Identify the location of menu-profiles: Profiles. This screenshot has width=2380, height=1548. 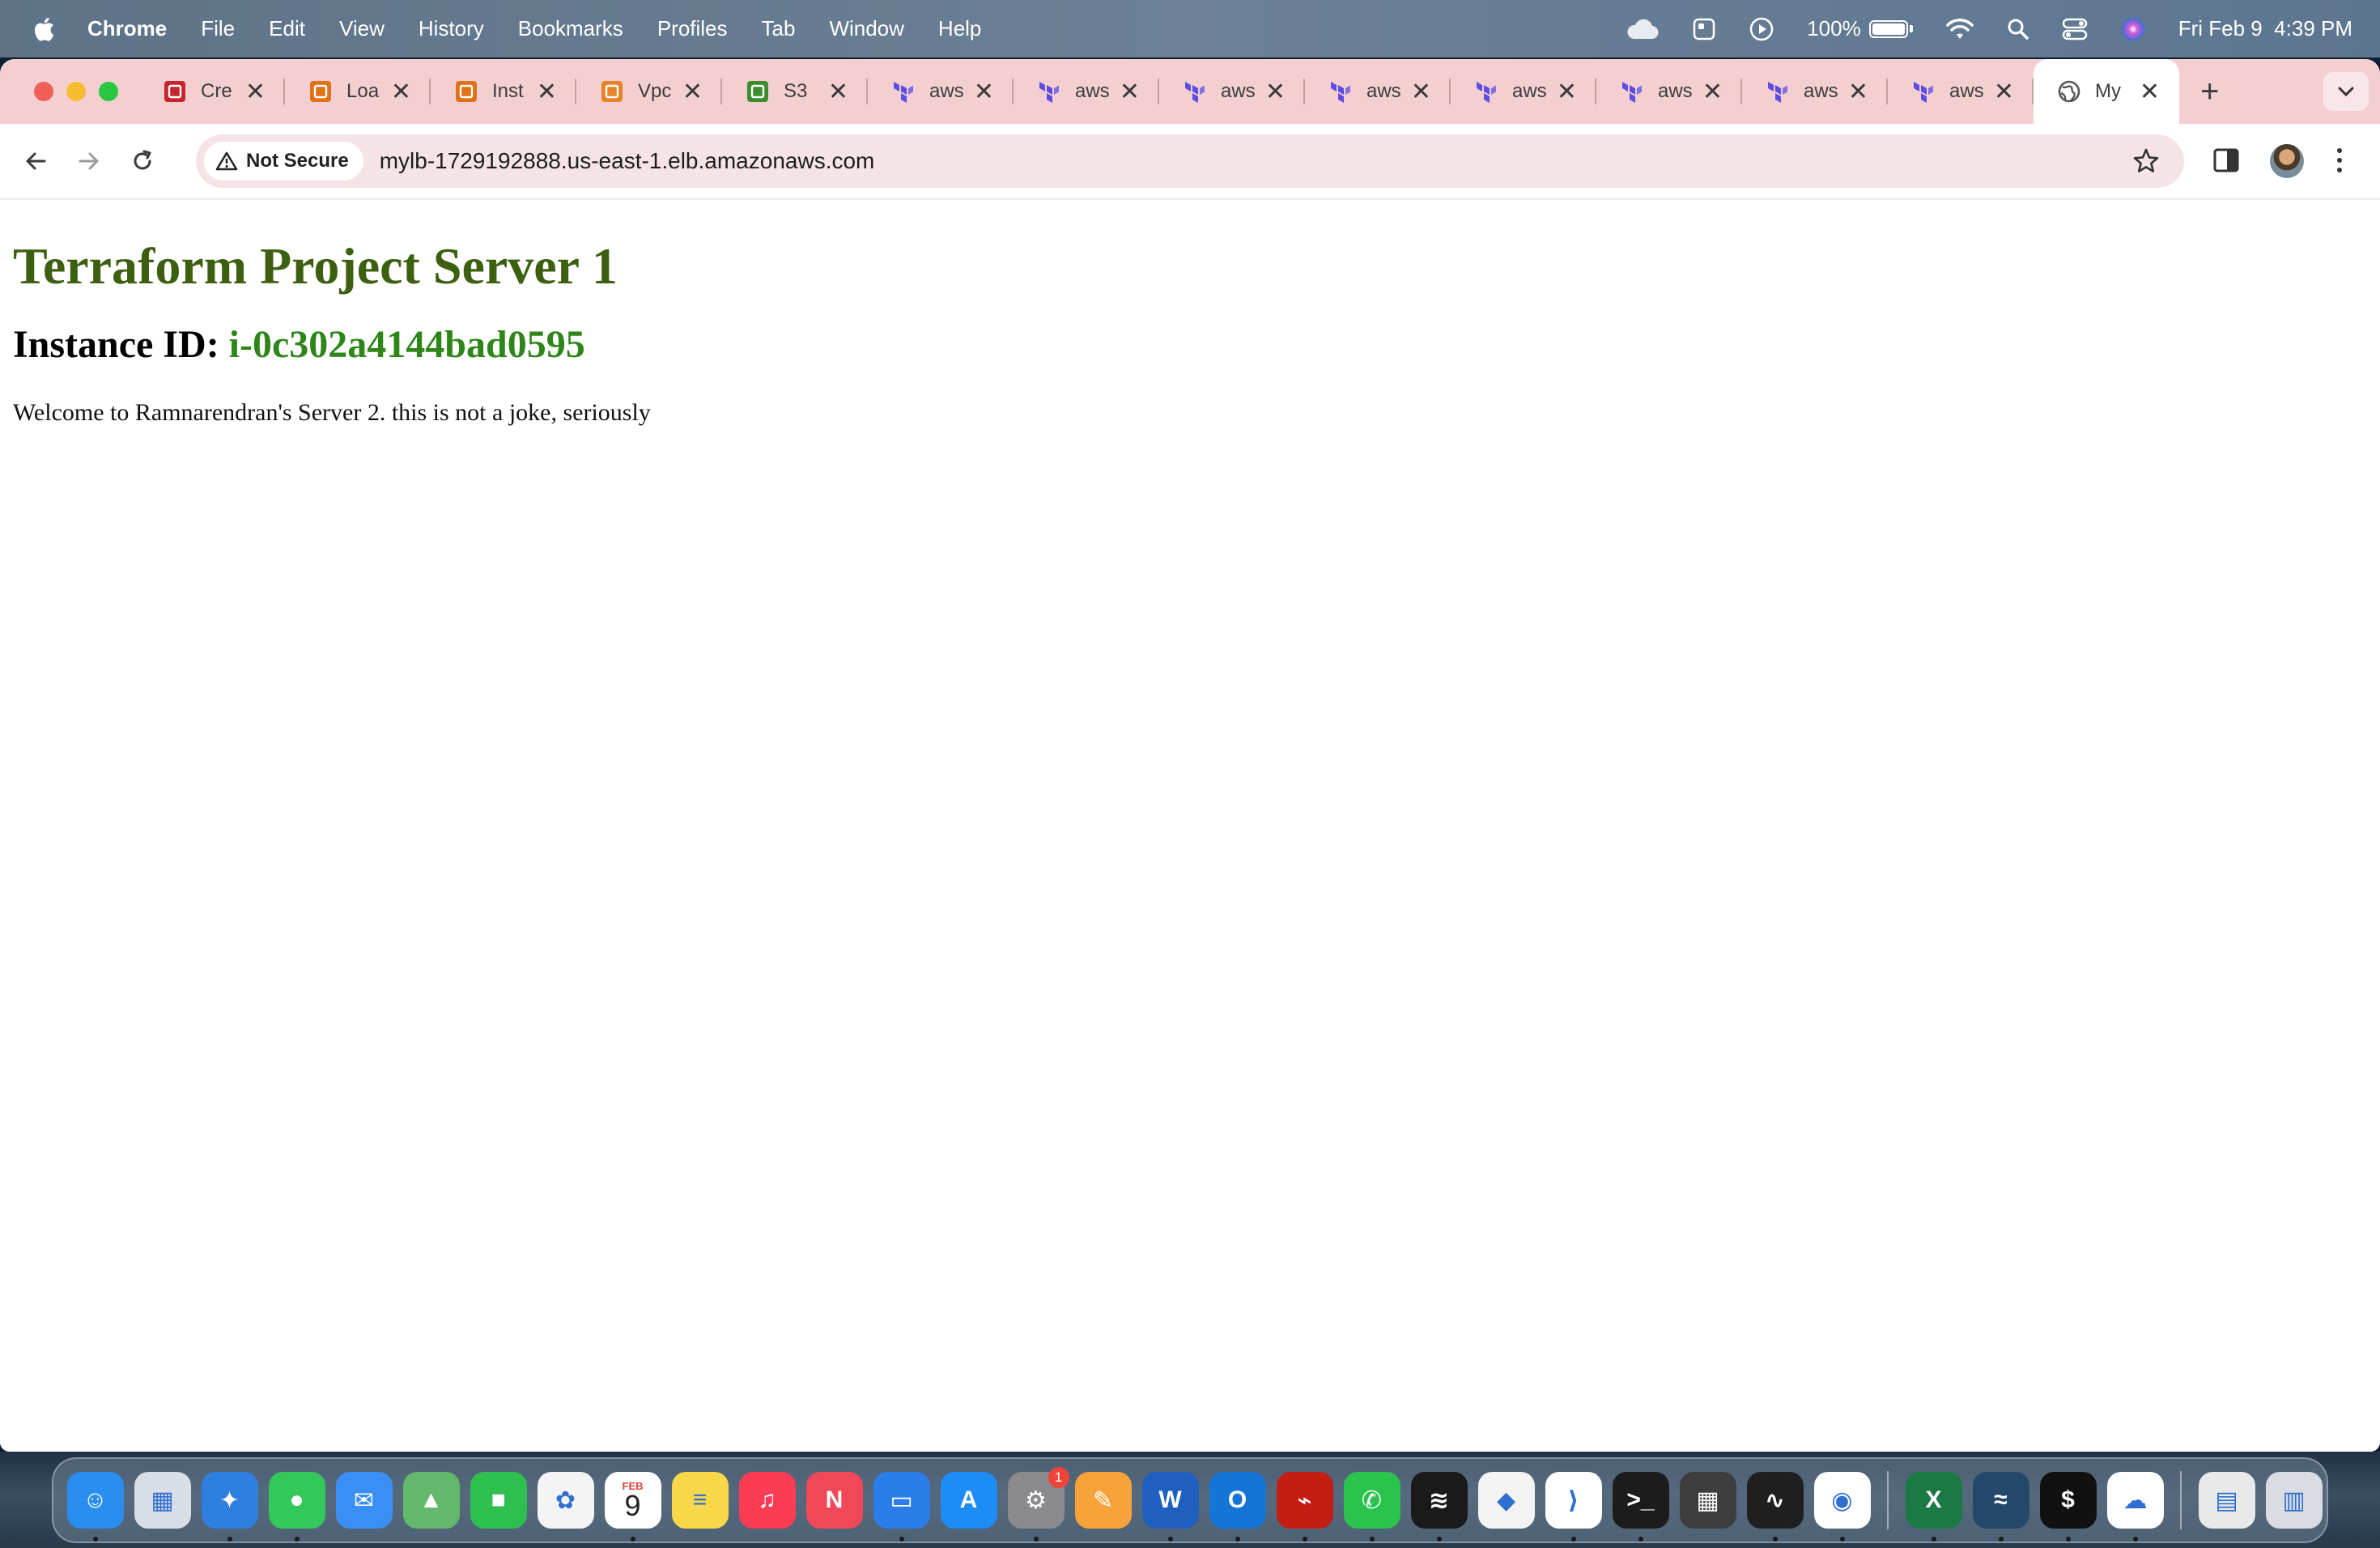
(692, 29).